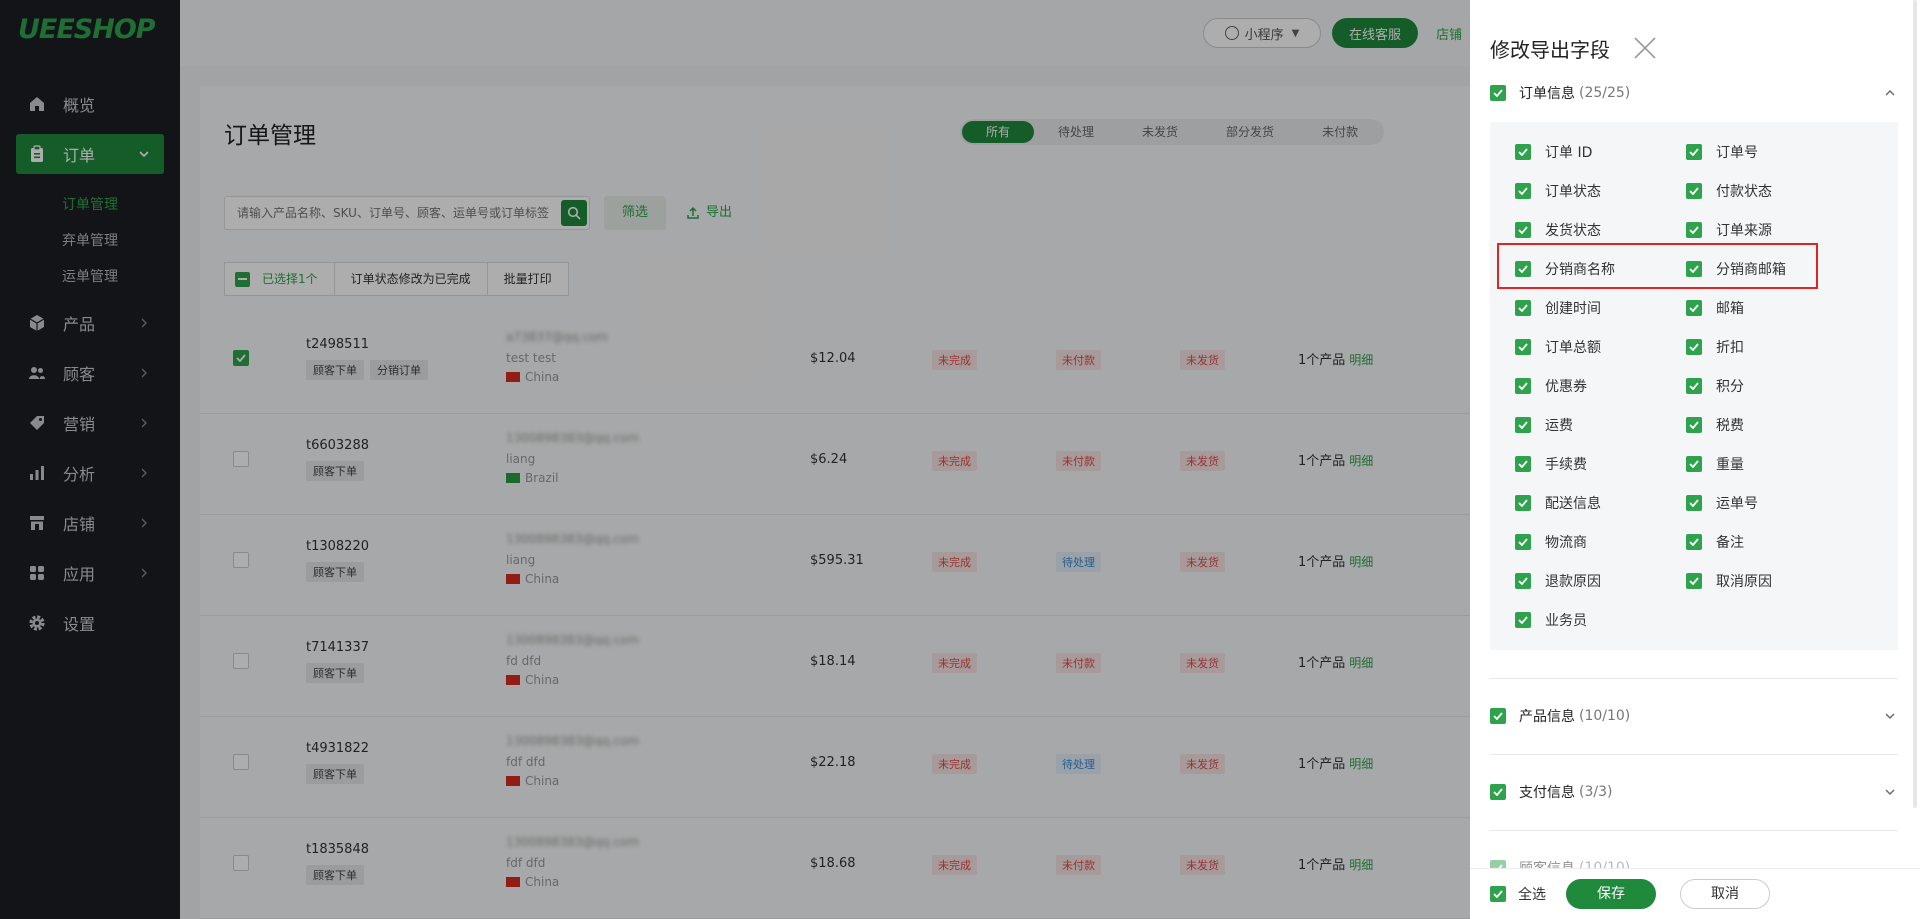 The image size is (1920, 919). Describe the element at coordinates (1558, 191) in the screenshot. I see `export-field-checkbox: 订单状态` at that location.